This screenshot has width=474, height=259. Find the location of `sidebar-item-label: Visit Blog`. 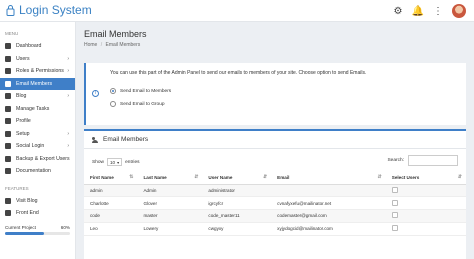

sidebar-item-label: Visit Blog is located at coordinates (27, 200).